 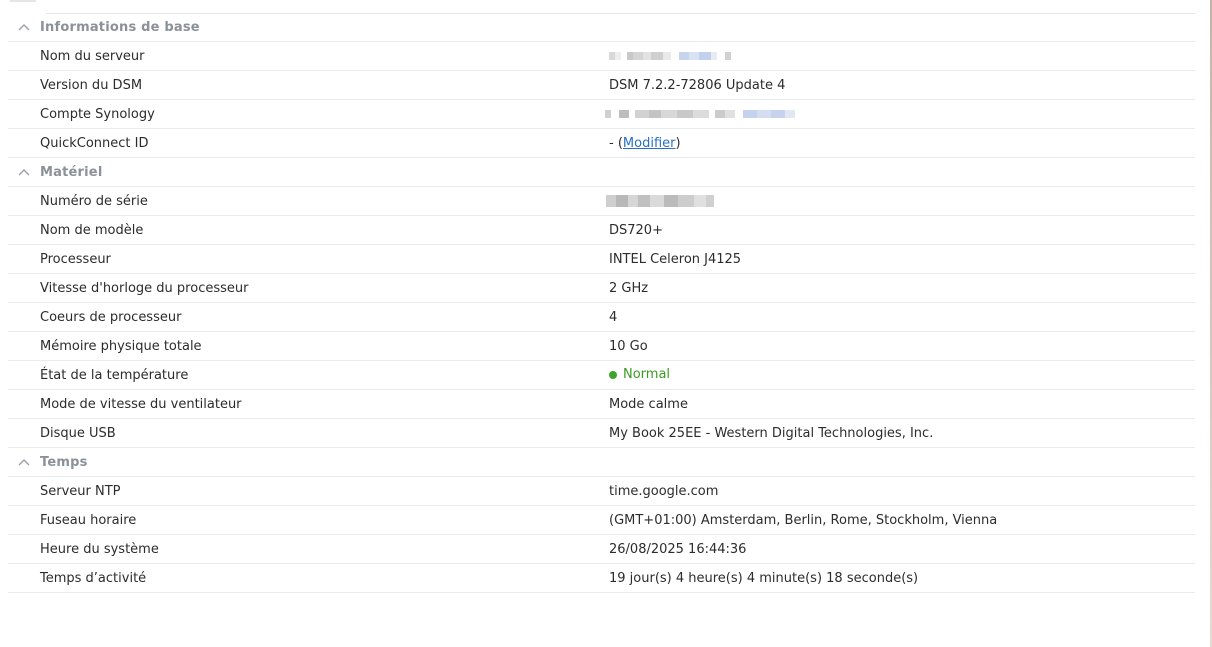 I want to click on row-value: 2 GHz, so click(x=629, y=288).